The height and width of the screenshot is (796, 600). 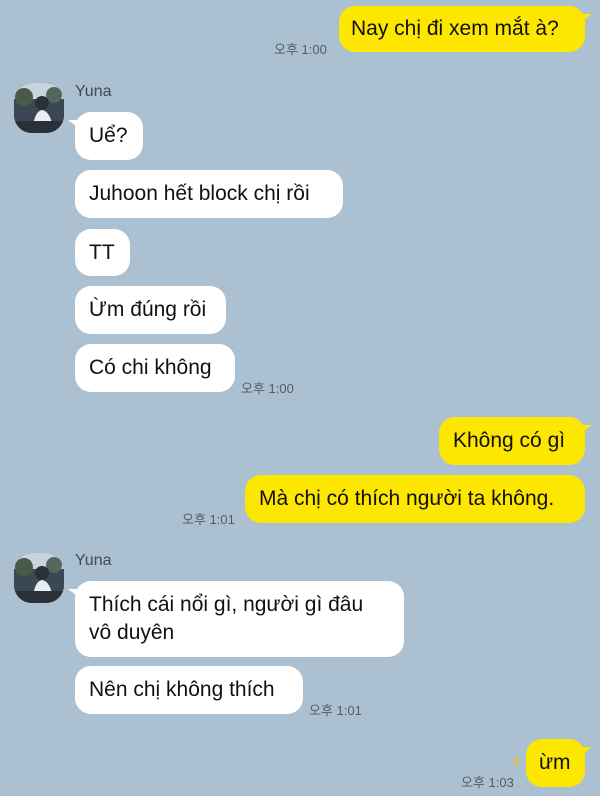 I want to click on their-message-bubble: Juhoon hết block chị rồi, so click(x=209, y=194).